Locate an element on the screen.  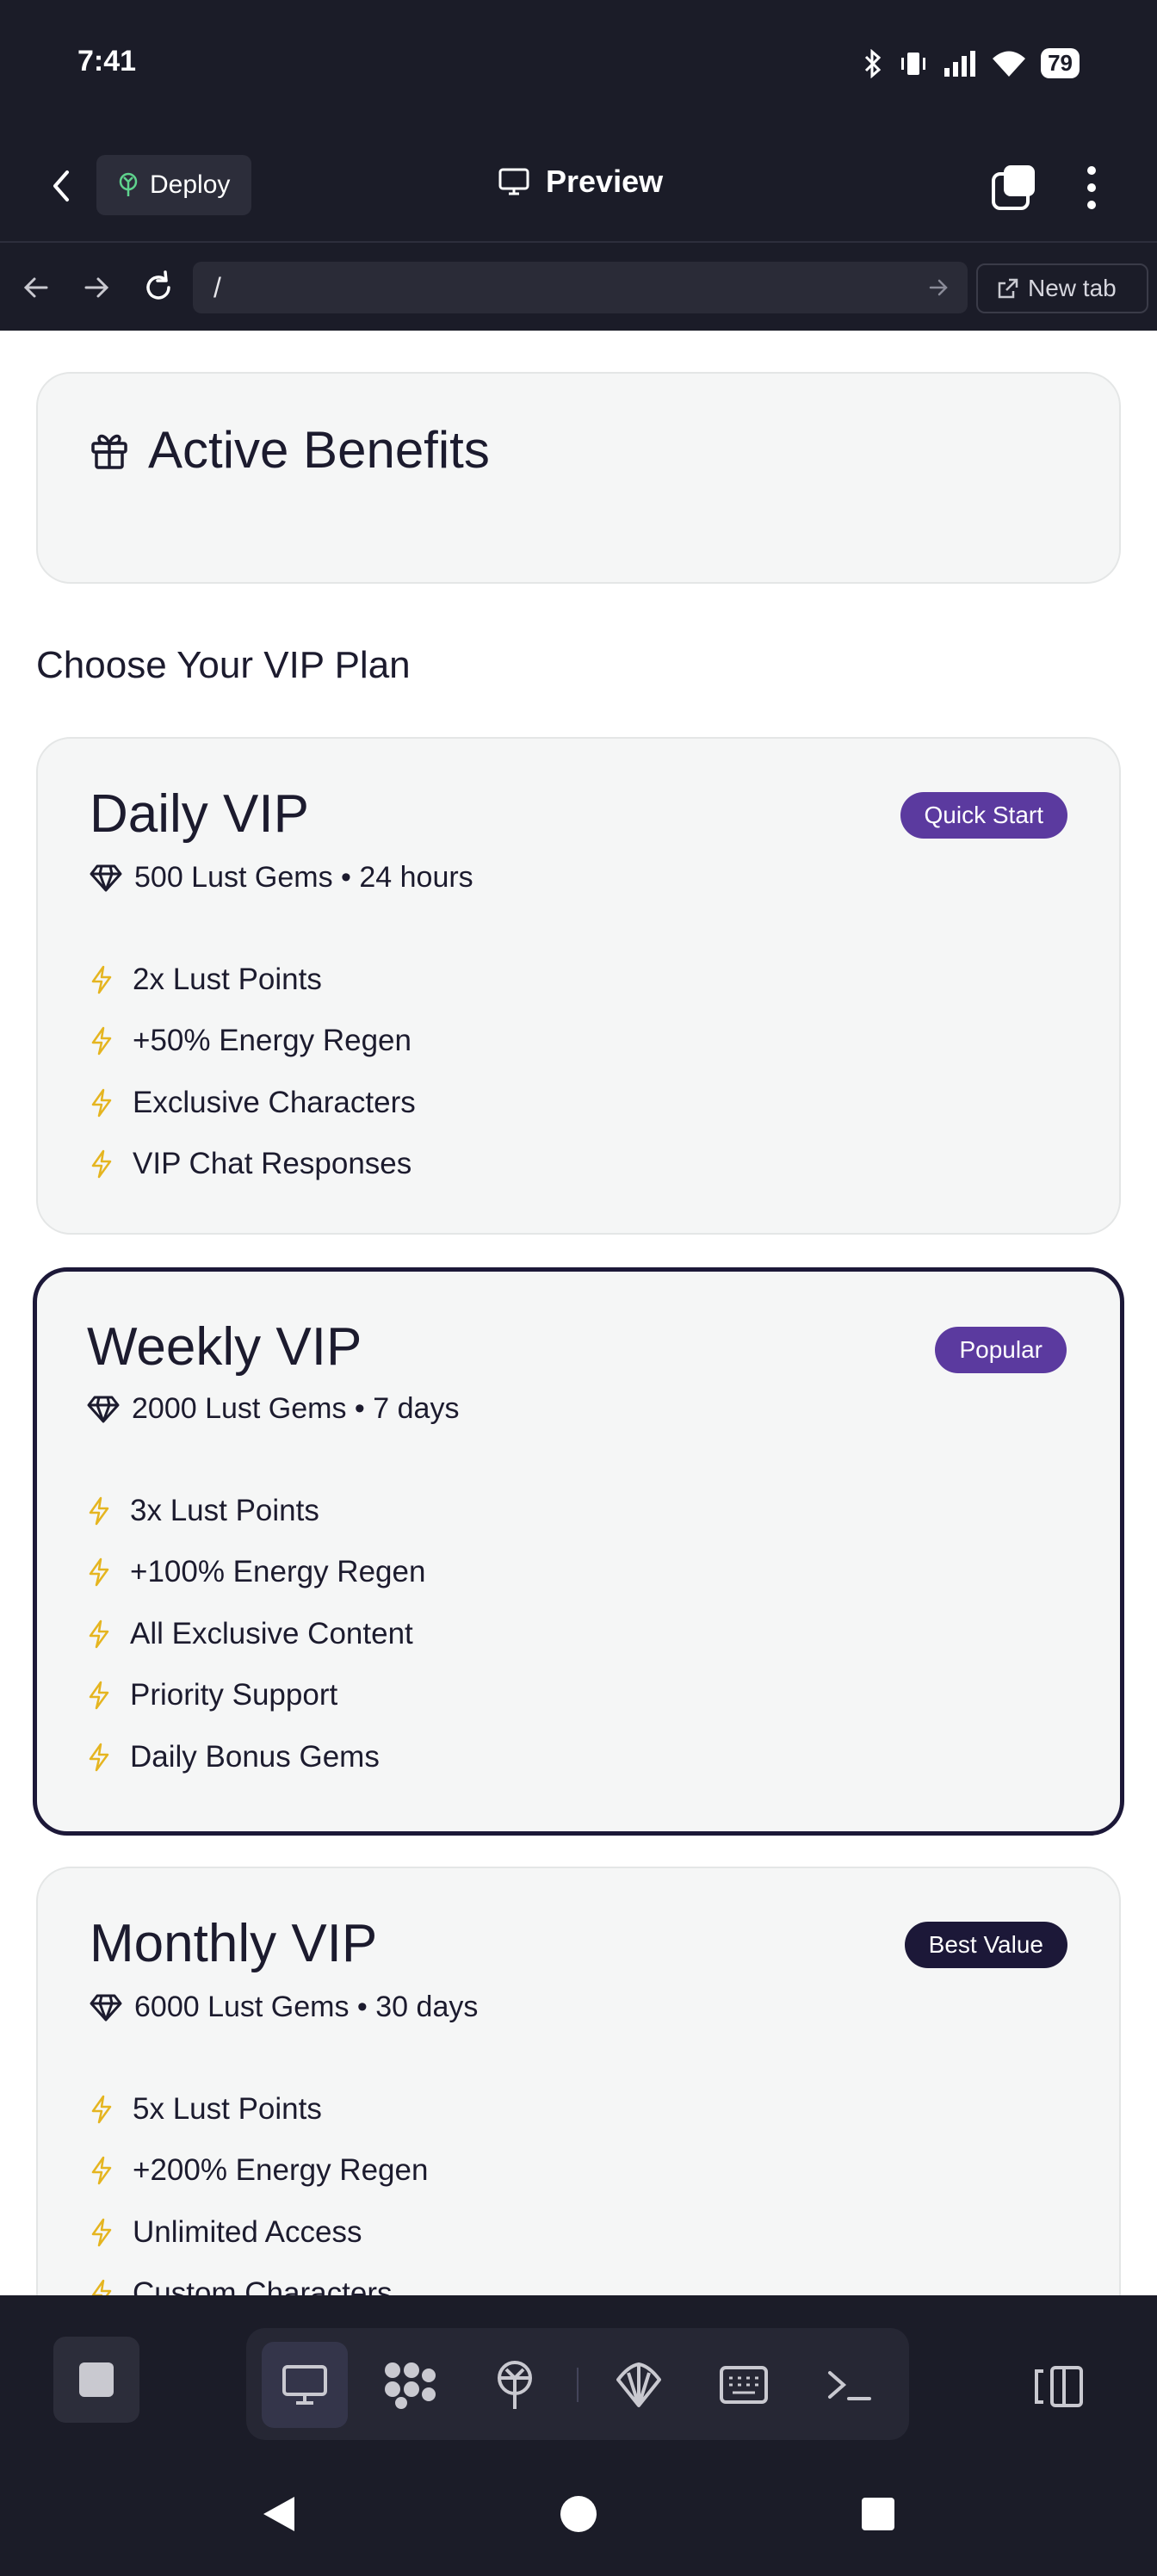
external-link-icon is located at coordinates (1008, 288).